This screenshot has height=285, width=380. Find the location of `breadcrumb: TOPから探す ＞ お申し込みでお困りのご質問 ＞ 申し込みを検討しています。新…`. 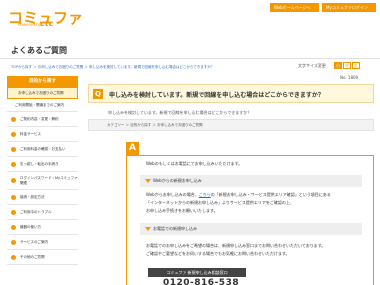

breadcrumb: TOPから探す ＞ お申し込みでお困りのご質問 ＞ 申し込みを検討しています。新… is located at coordinates (112, 67).